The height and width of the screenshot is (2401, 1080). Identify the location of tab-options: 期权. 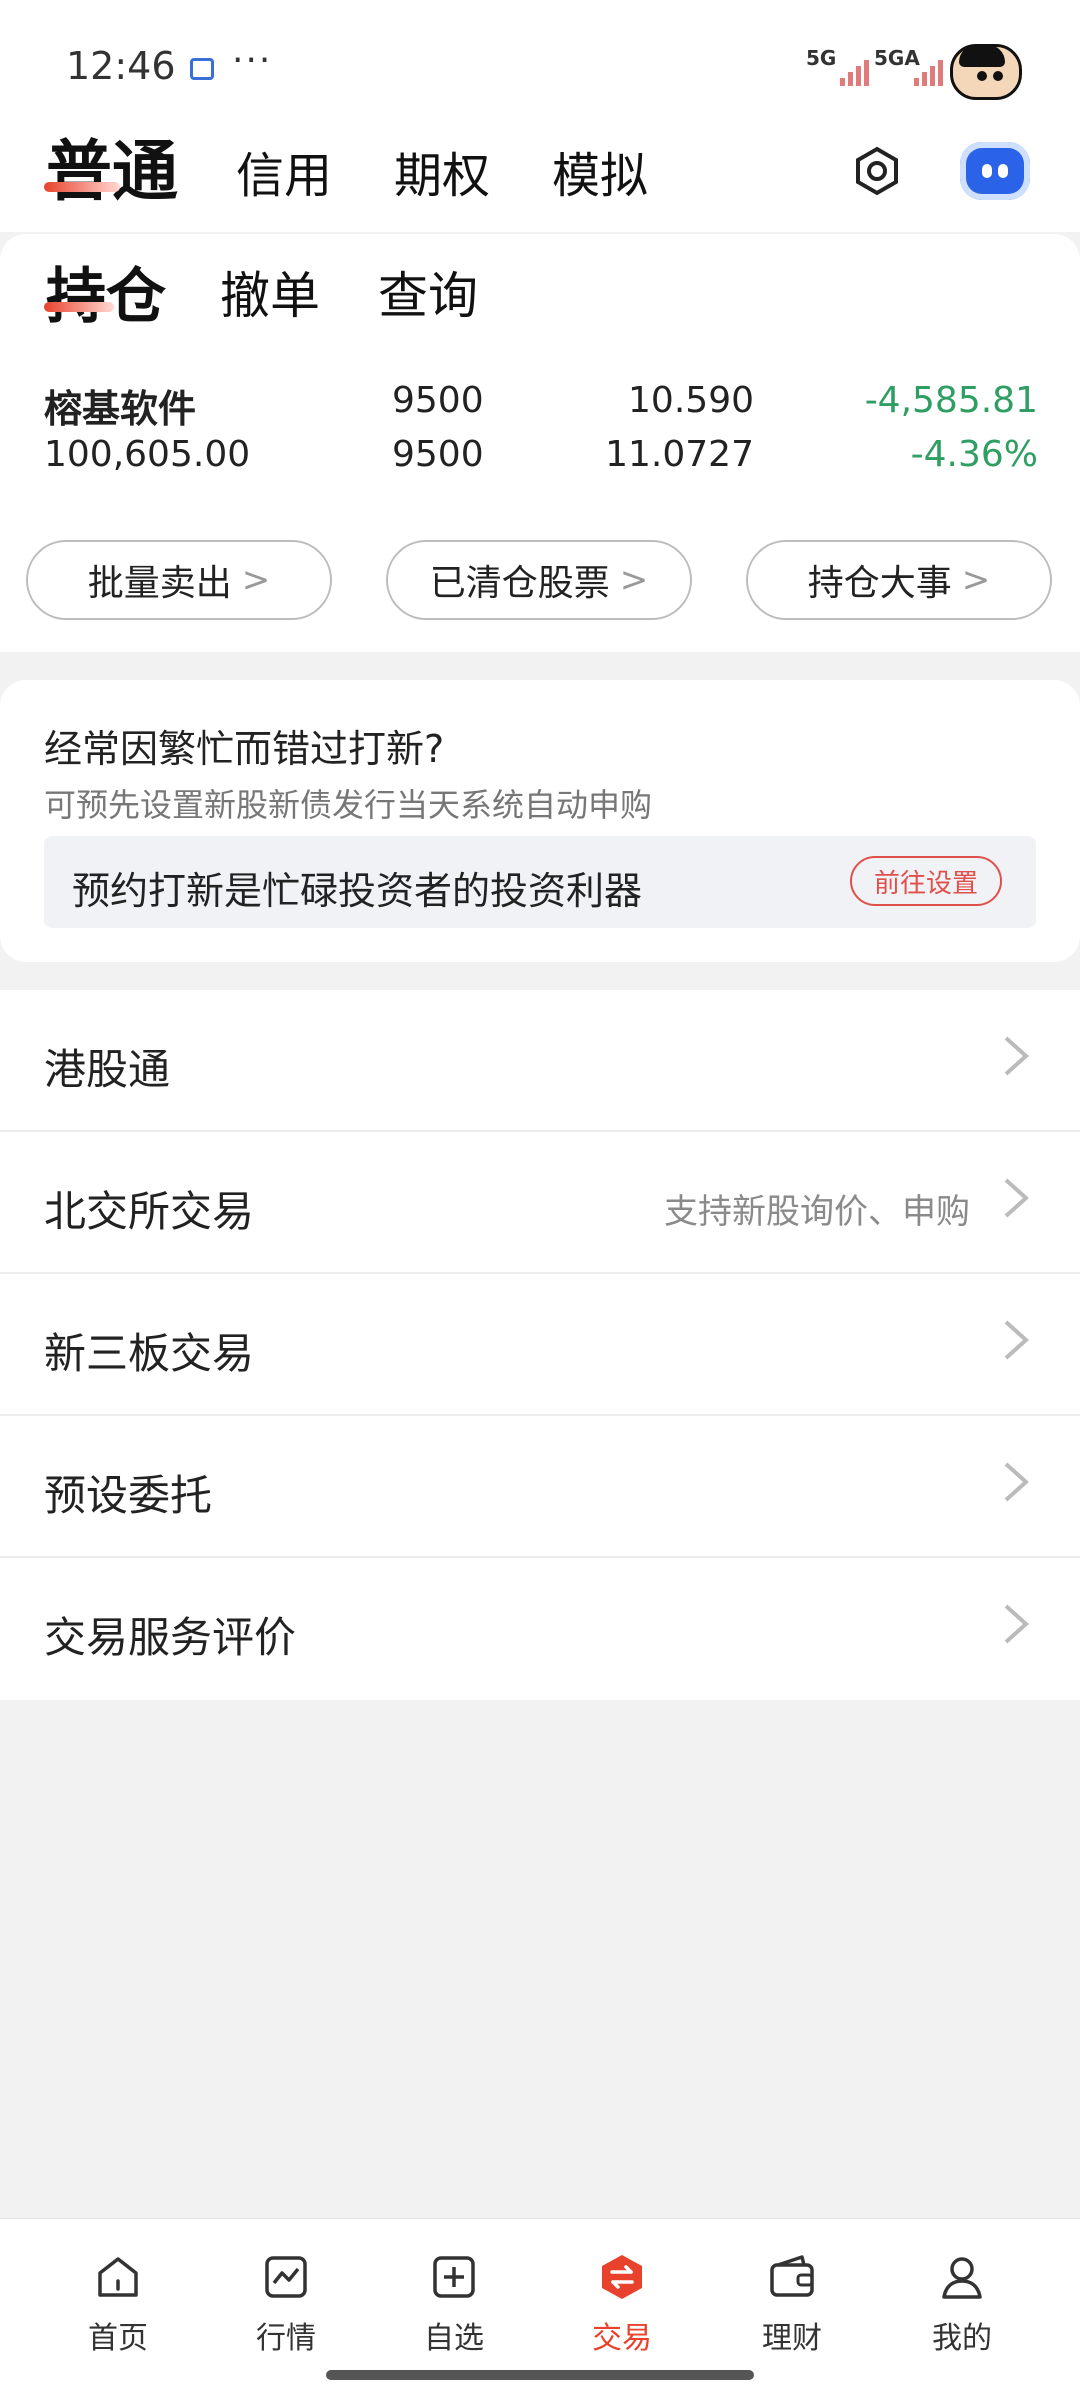
(442, 171).